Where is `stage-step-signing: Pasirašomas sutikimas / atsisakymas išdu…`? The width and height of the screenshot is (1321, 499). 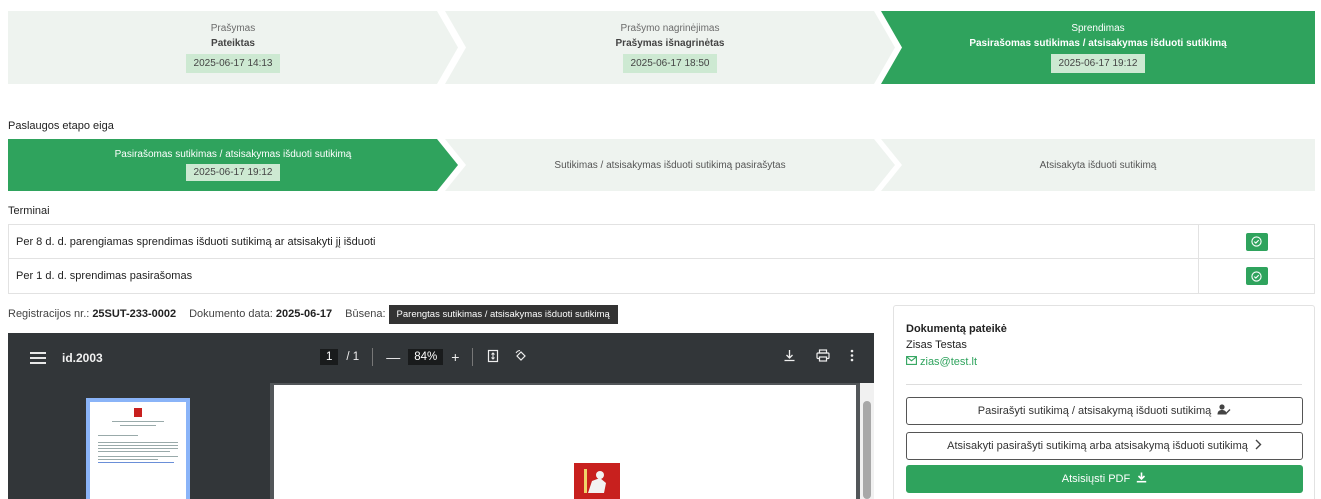 stage-step-signing: Pasirašomas sutikimas / atsisakymas išdu… is located at coordinates (233, 165).